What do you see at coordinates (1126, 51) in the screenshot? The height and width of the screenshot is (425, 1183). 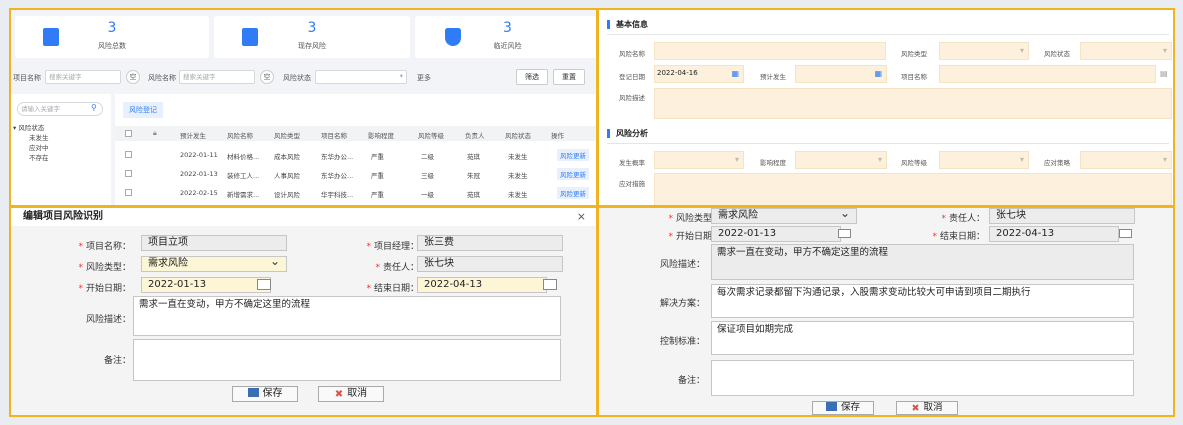 I see `risk-status-select` at bounding box center [1126, 51].